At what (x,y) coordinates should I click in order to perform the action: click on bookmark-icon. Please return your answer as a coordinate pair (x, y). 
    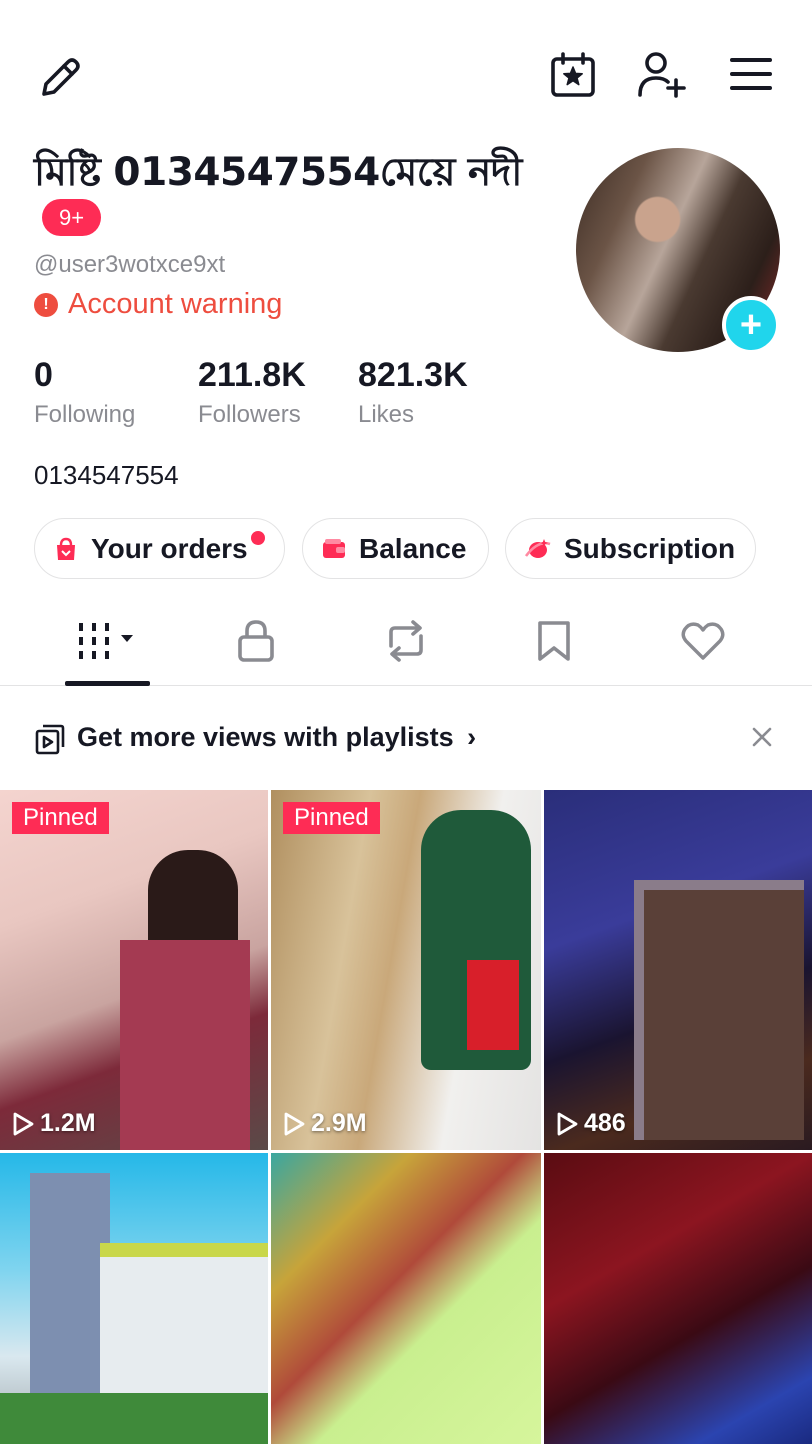
    Looking at the image, I should click on (554, 641).